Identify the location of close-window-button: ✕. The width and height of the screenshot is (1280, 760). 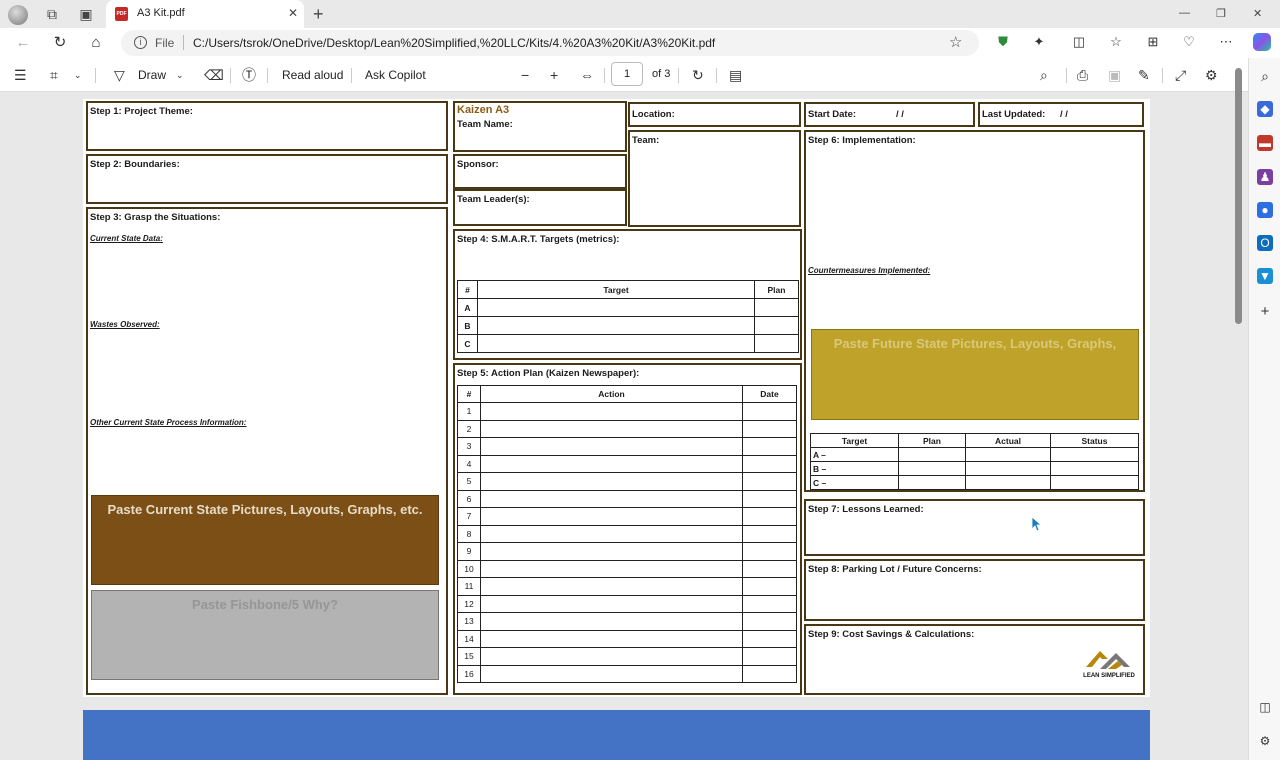
(1257, 13).